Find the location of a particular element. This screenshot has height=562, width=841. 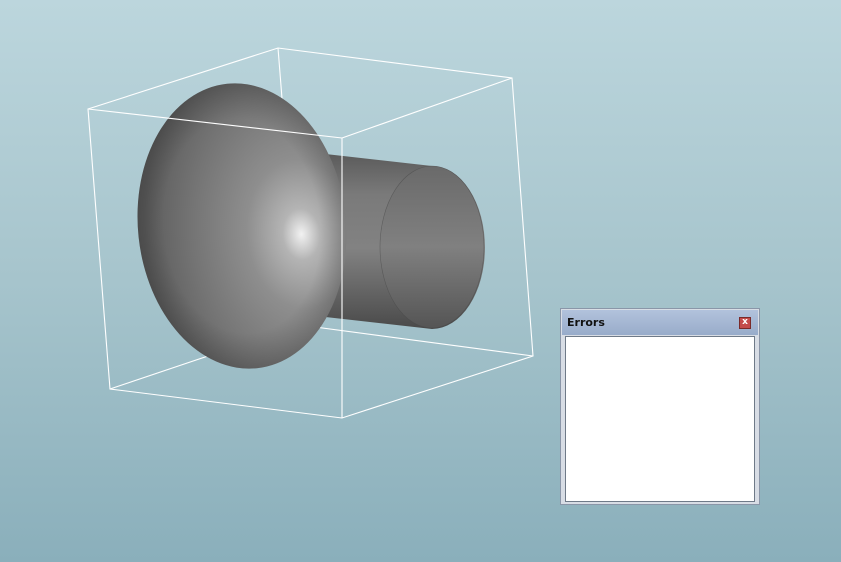

close-icon: x is located at coordinates (745, 323).